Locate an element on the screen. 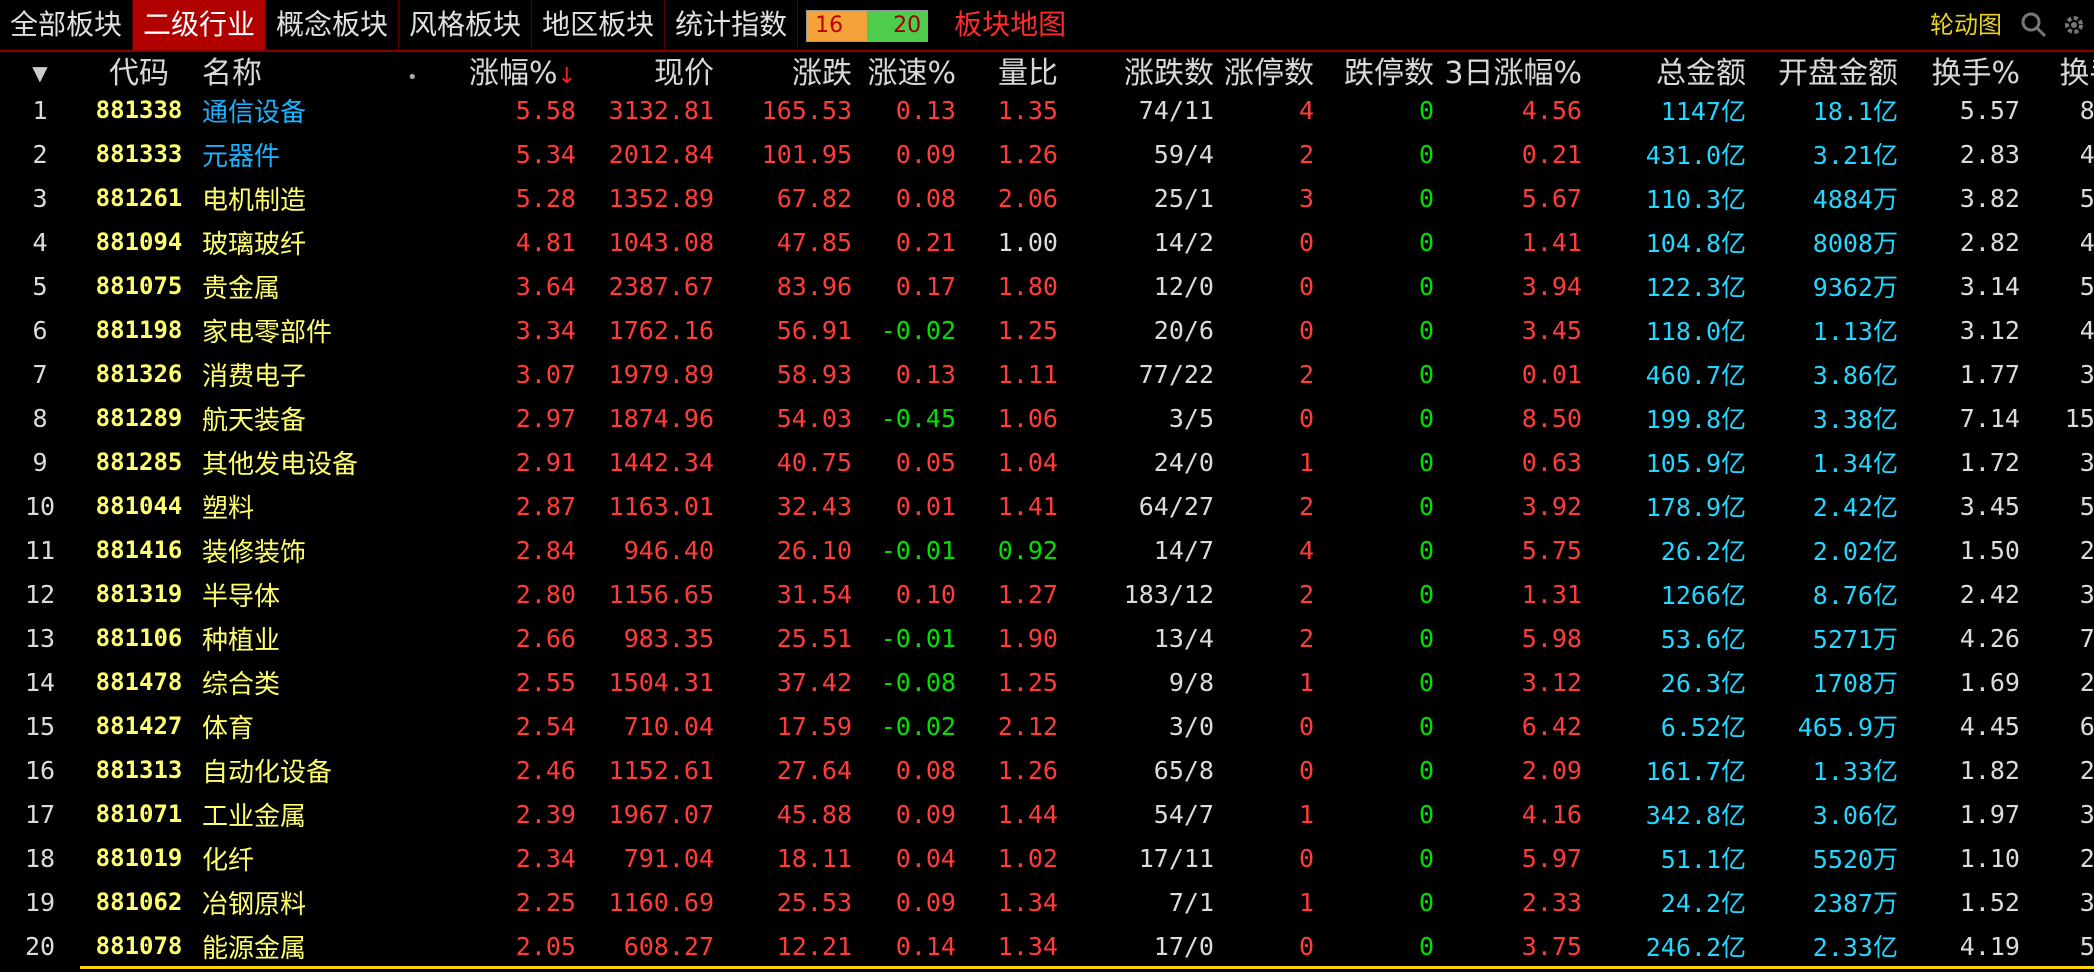 The image size is (2094, 972). row-name: 消费电子 is located at coordinates (323, 374).